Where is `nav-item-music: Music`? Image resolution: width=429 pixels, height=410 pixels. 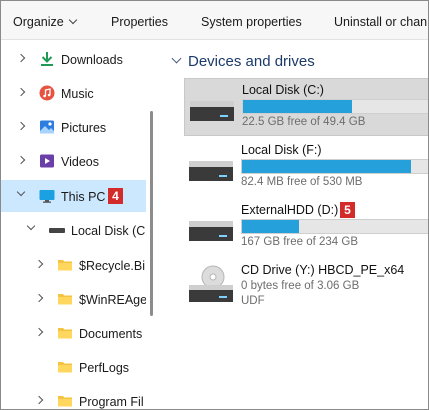
nav-item-music: Music is located at coordinates (73, 93).